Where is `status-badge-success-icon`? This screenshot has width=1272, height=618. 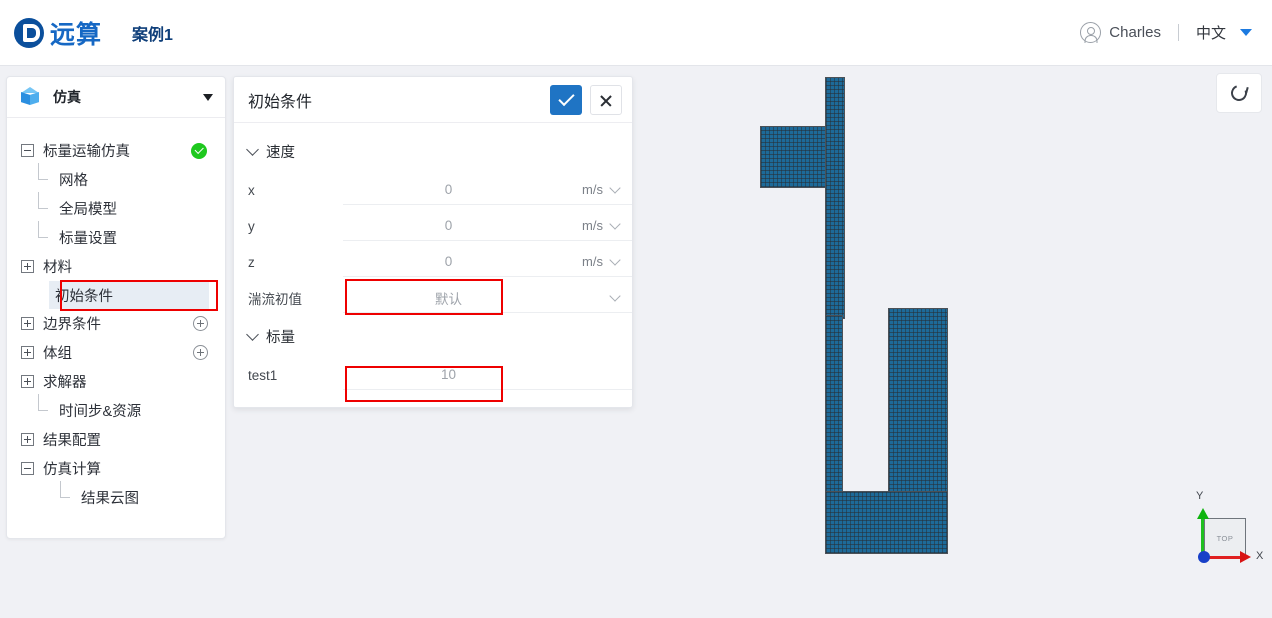
status-badge-success-icon is located at coordinates (199, 150).